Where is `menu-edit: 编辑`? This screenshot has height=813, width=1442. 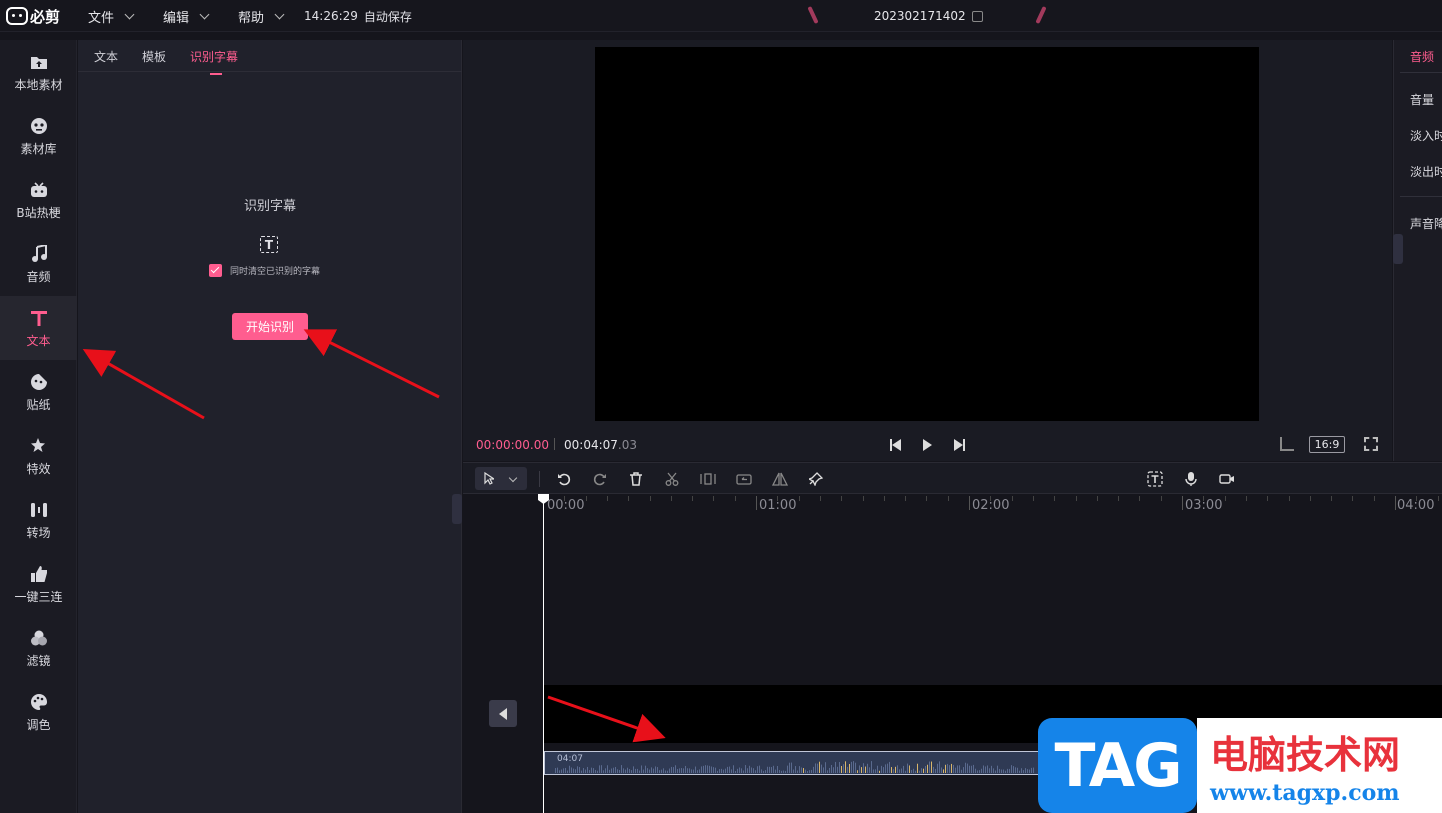
menu-edit: 编辑 is located at coordinates (186, 16).